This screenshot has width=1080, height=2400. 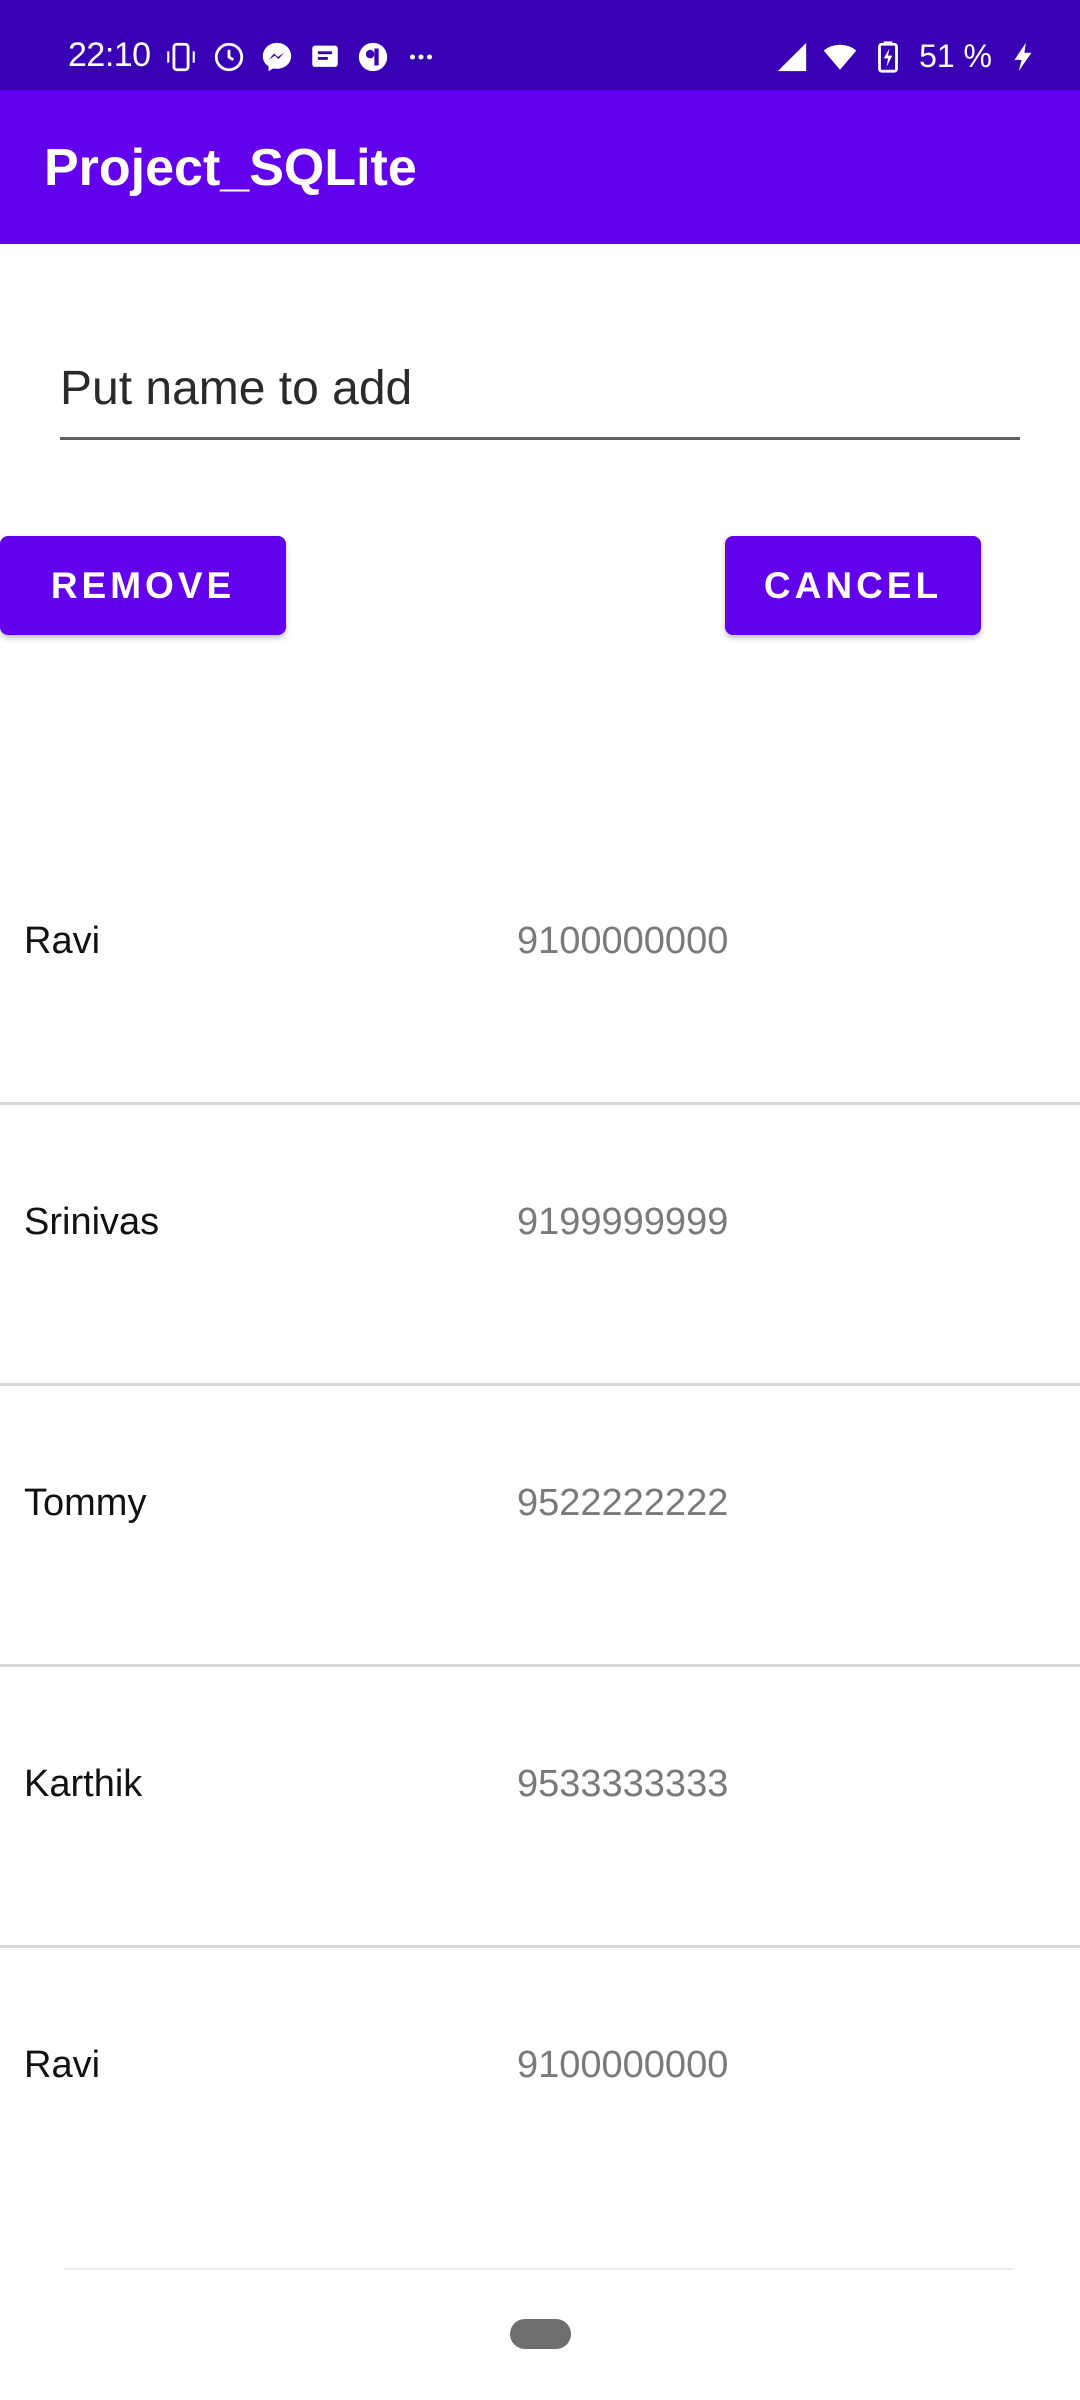 I want to click on messenger-icon, so click(x=277, y=57).